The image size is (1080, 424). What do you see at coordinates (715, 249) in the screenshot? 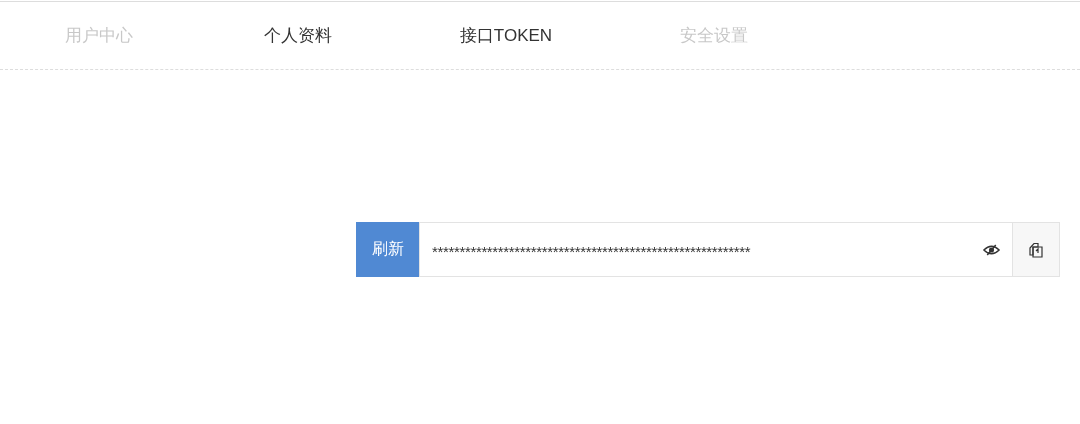
I see `token-field: **********************************************************` at bounding box center [715, 249].